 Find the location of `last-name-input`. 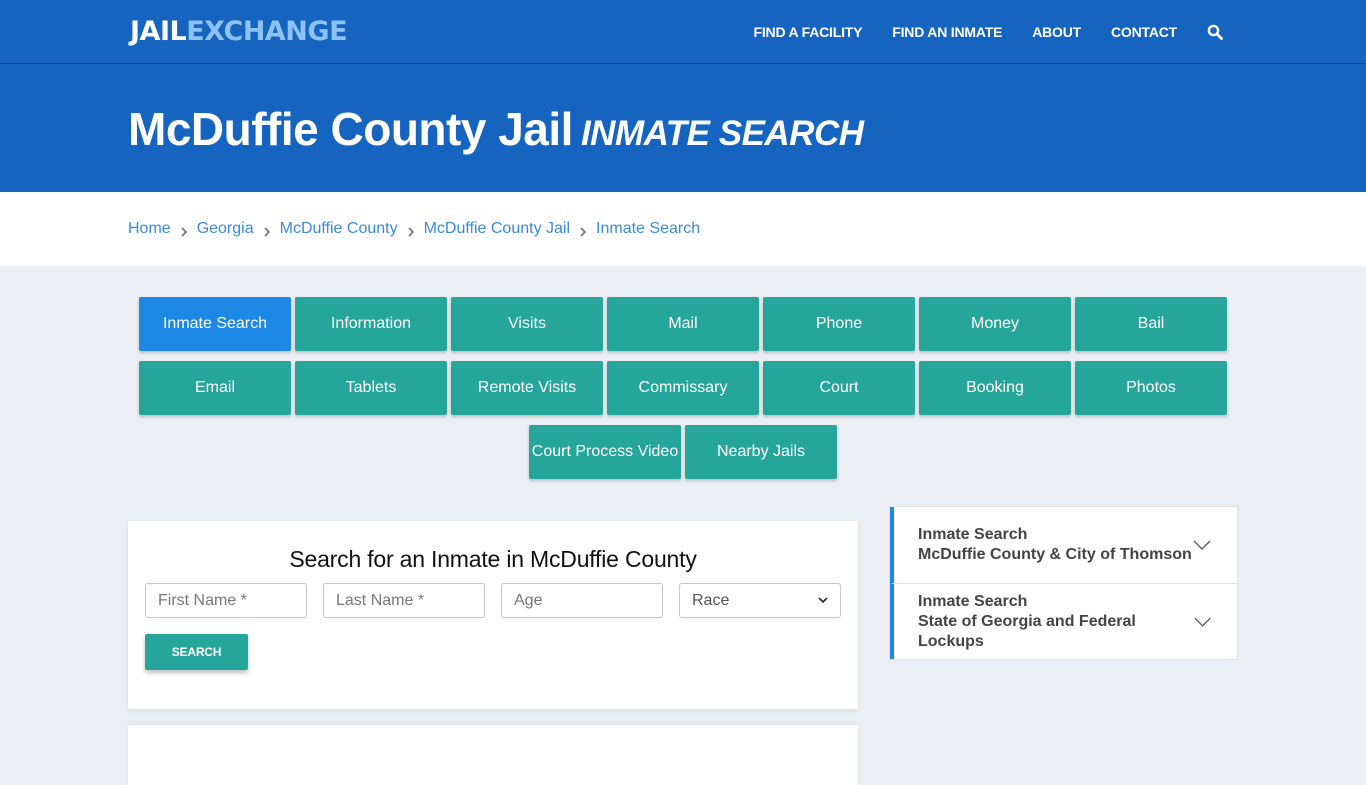

last-name-input is located at coordinates (404, 600).